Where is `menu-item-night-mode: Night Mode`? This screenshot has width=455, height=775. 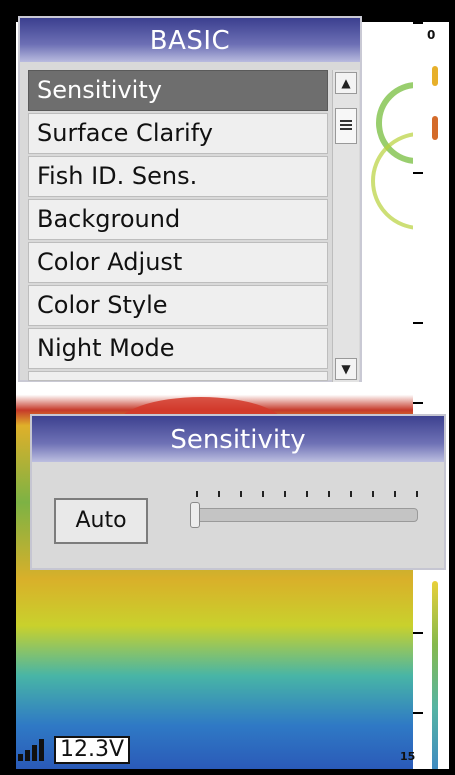 menu-item-night-mode: Night Mode is located at coordinates (178, 348).